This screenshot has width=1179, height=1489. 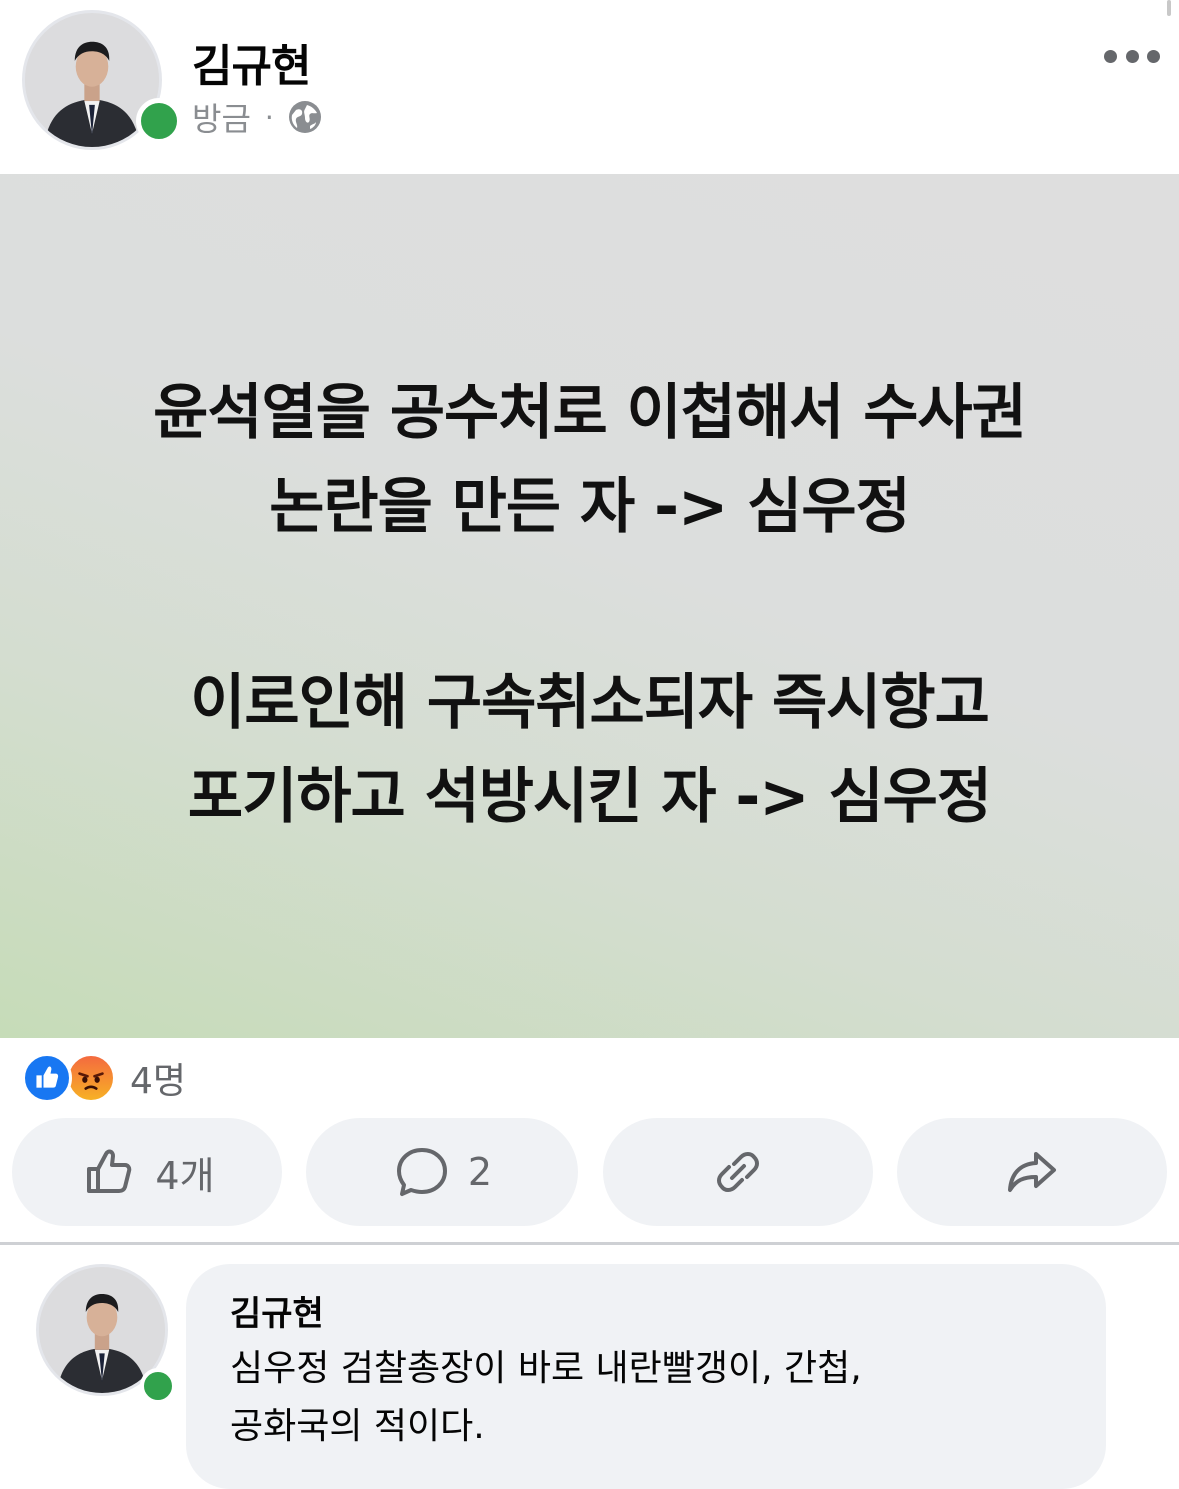 I want to click on reactions-summary: 4명, so click(x=104, y=1078).